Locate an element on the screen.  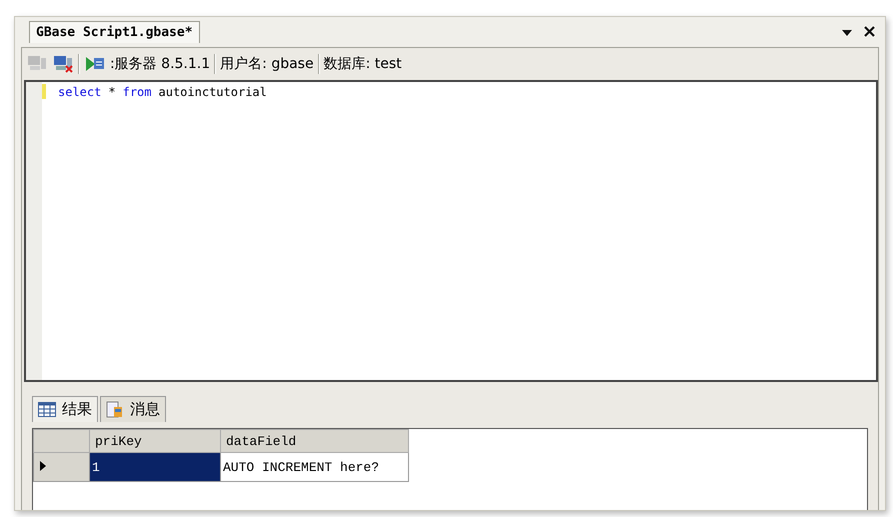
result-tab: 结果 is located at coordinates (65, 409).